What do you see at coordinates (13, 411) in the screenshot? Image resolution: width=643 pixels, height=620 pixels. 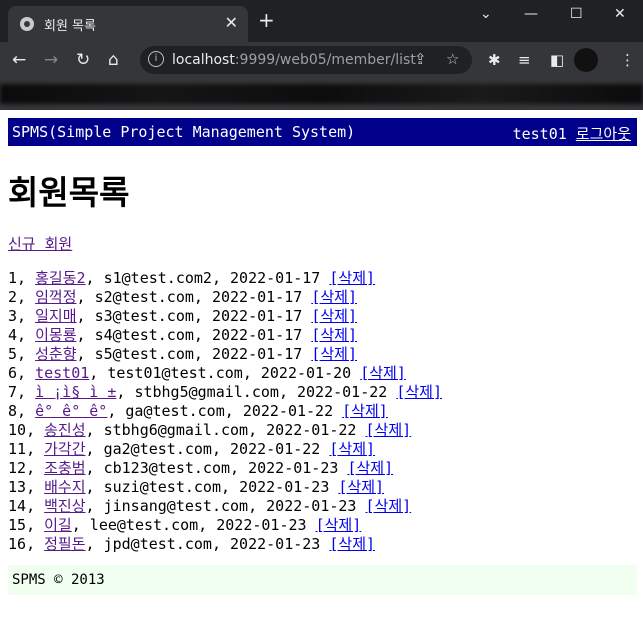 I see `member-no: 8` at bounding box center [13, 411].